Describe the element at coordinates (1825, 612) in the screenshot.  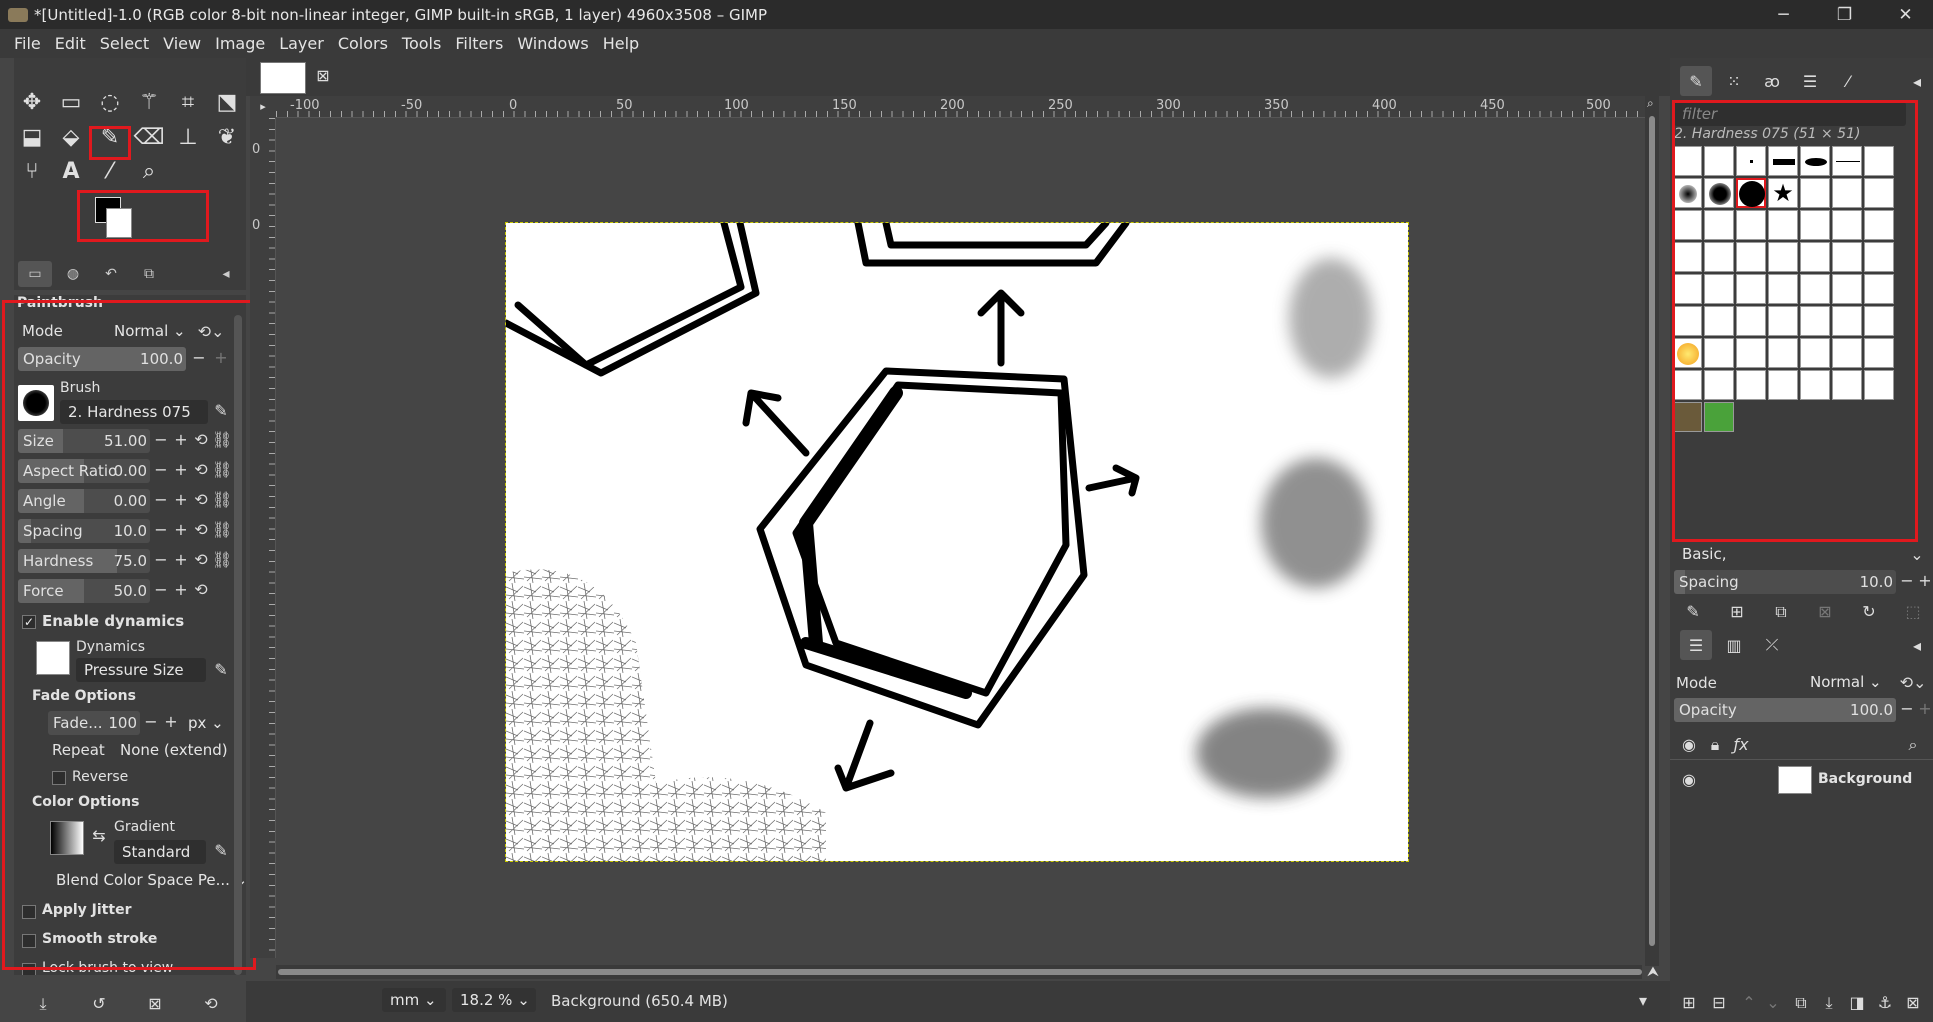
I see `delete-brush-icon: ⊠` at that location.